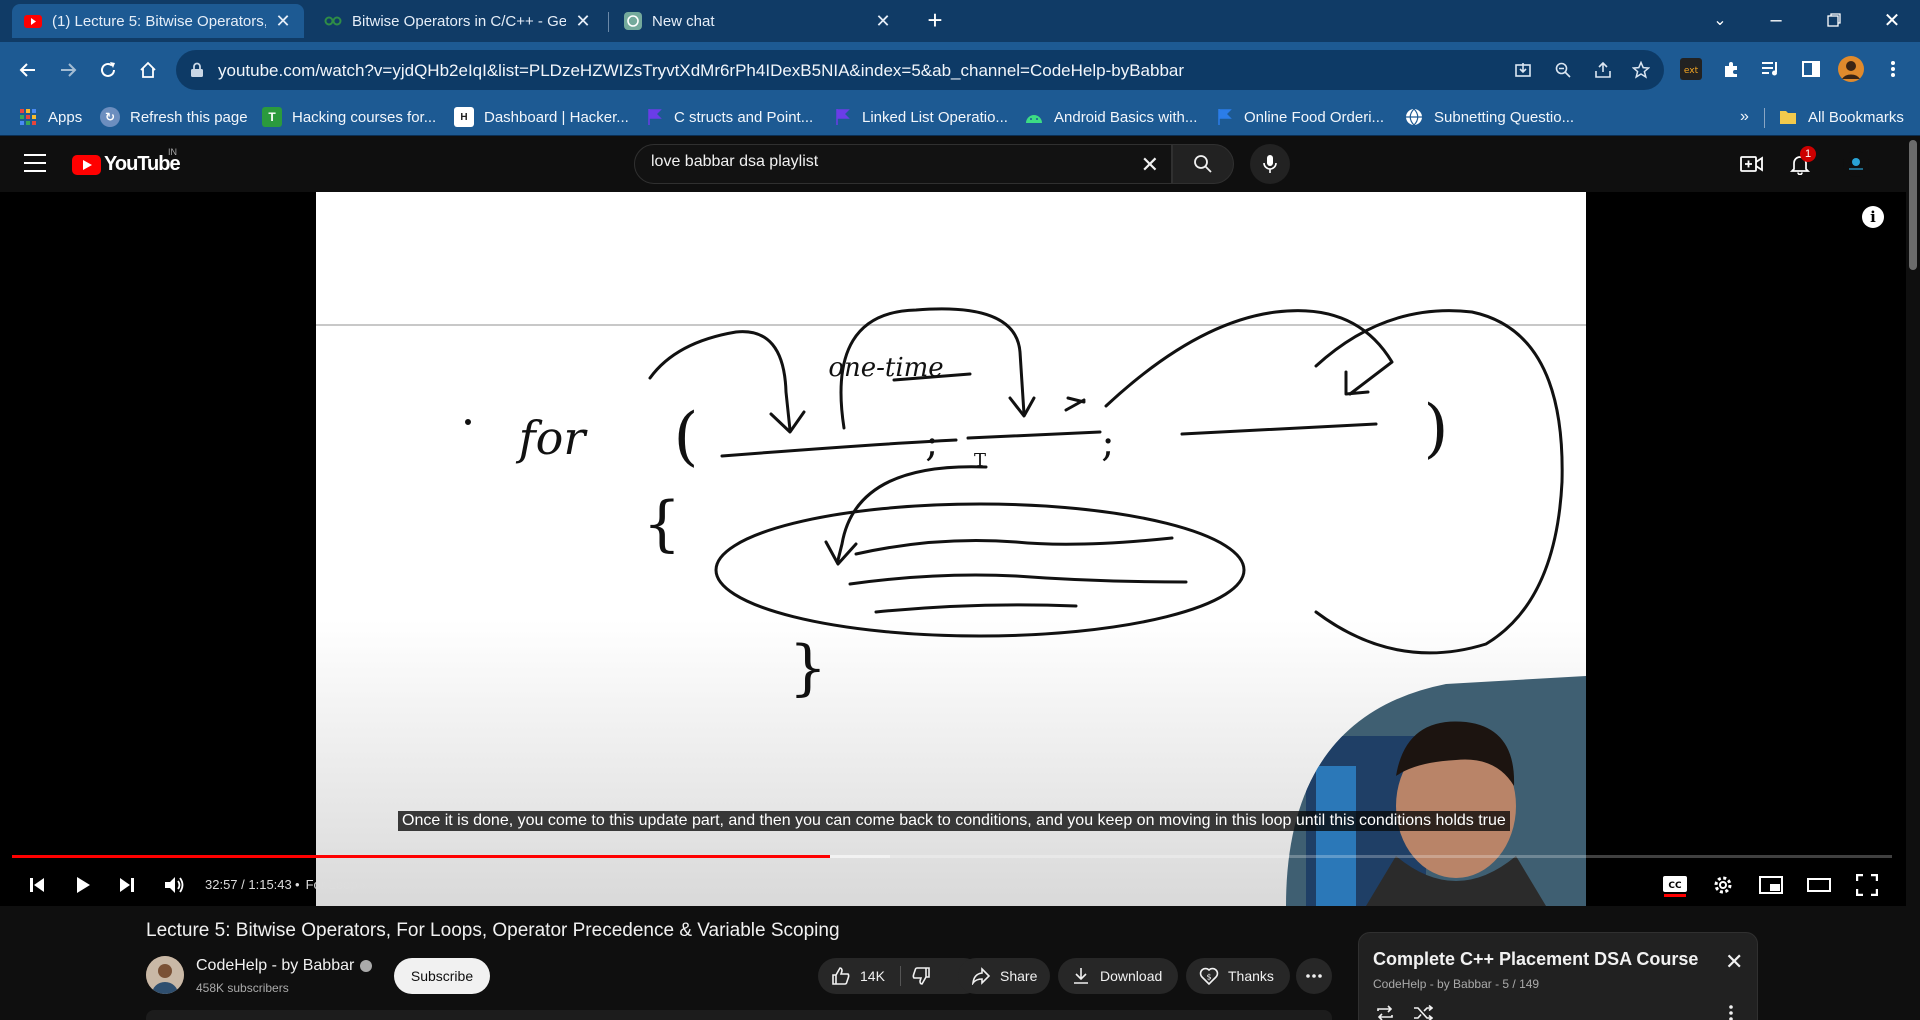 The width and height of the screenshot is (1920, 1020). Describe the element at coordinates (174, 117) in the screenshot. I see `bookmark-refresh: ↻ Refresh this page` at that location.